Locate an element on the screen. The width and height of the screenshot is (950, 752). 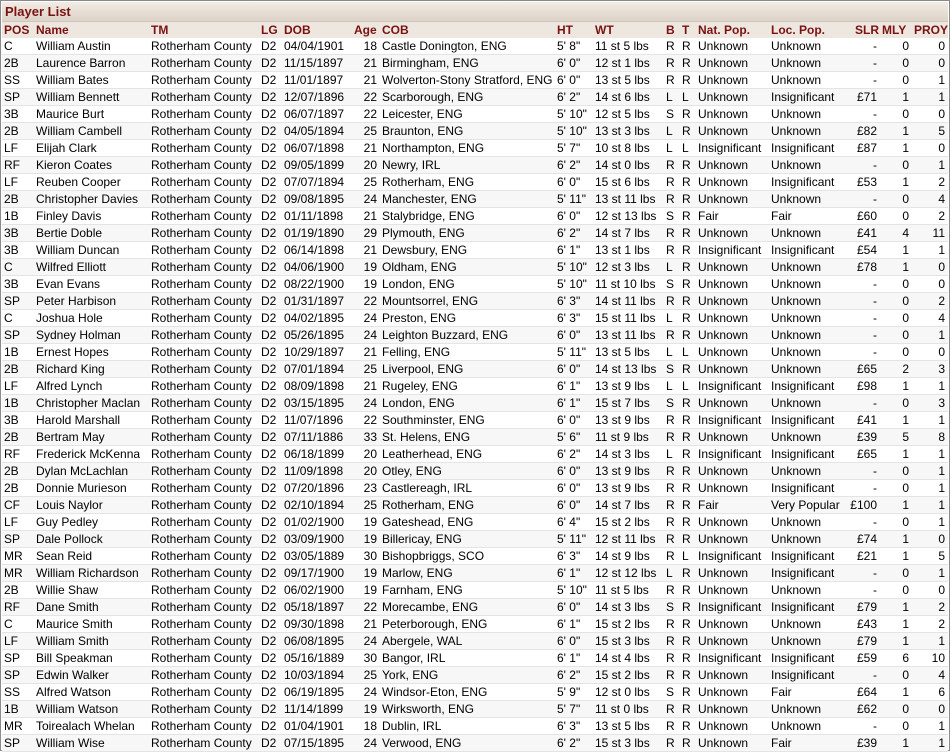
col-header-wt: WT is located at coordinates (604, 30).